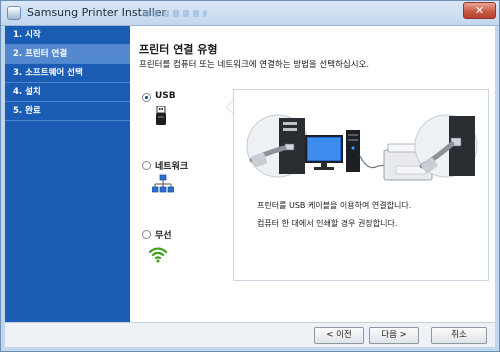 This screenshot has width=500, height=352. What do you see at coordinates (250, 13) in the screenshot?
I see `title-bar: Samsung Printer Installer ✕` at bounding box center [250, 13].